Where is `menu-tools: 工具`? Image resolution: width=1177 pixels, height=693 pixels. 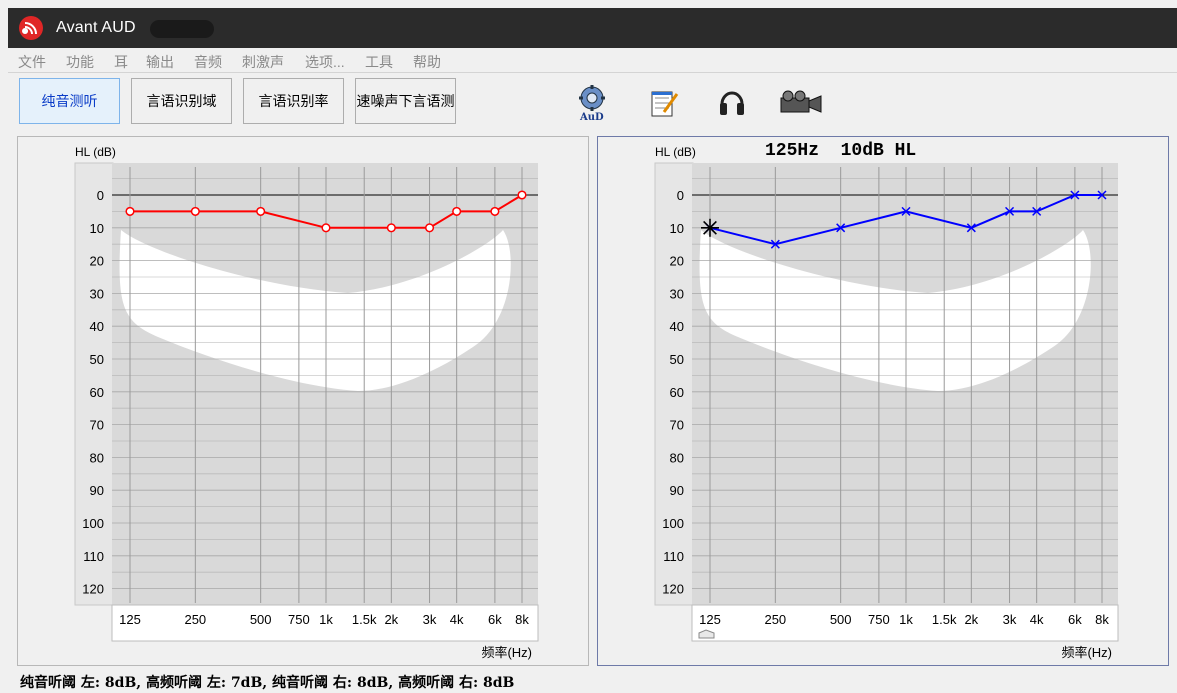
menu-tools: 工具 is located at coordinates (379, 62).